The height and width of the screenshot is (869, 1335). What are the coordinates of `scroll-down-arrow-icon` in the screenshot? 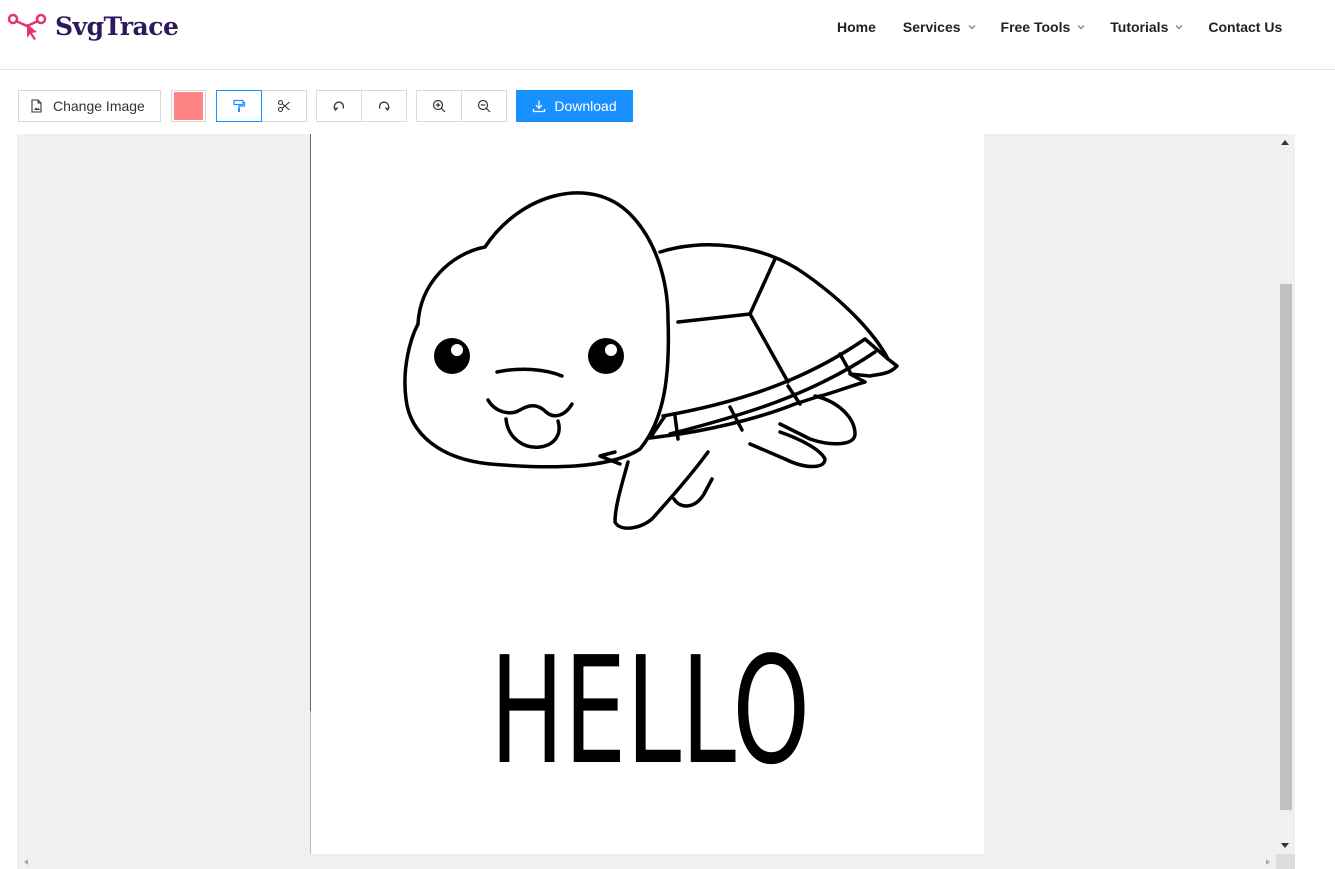 It's located at (1285, 845).